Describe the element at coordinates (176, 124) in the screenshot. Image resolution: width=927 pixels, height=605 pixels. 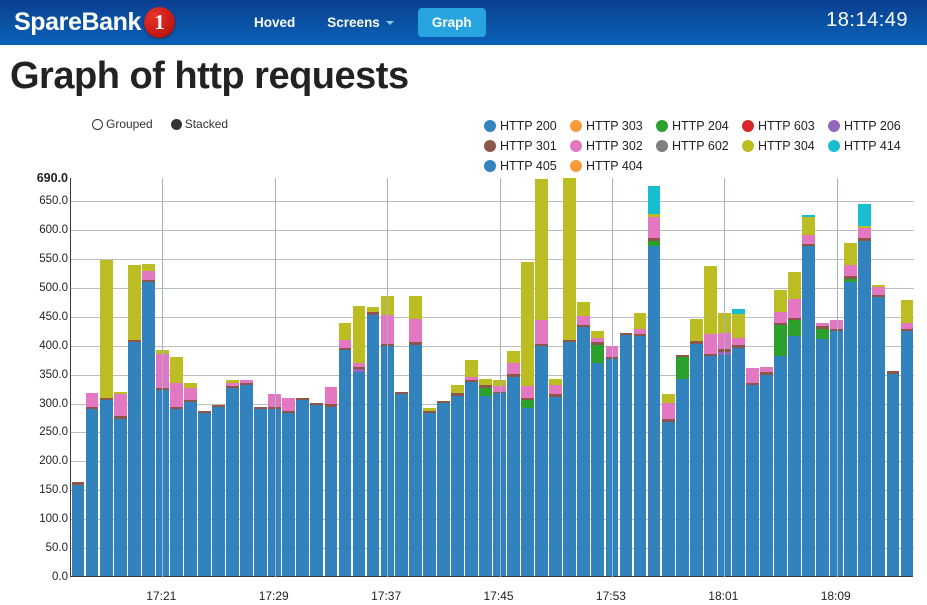
I see `radio-stacked-indicator` at that location.